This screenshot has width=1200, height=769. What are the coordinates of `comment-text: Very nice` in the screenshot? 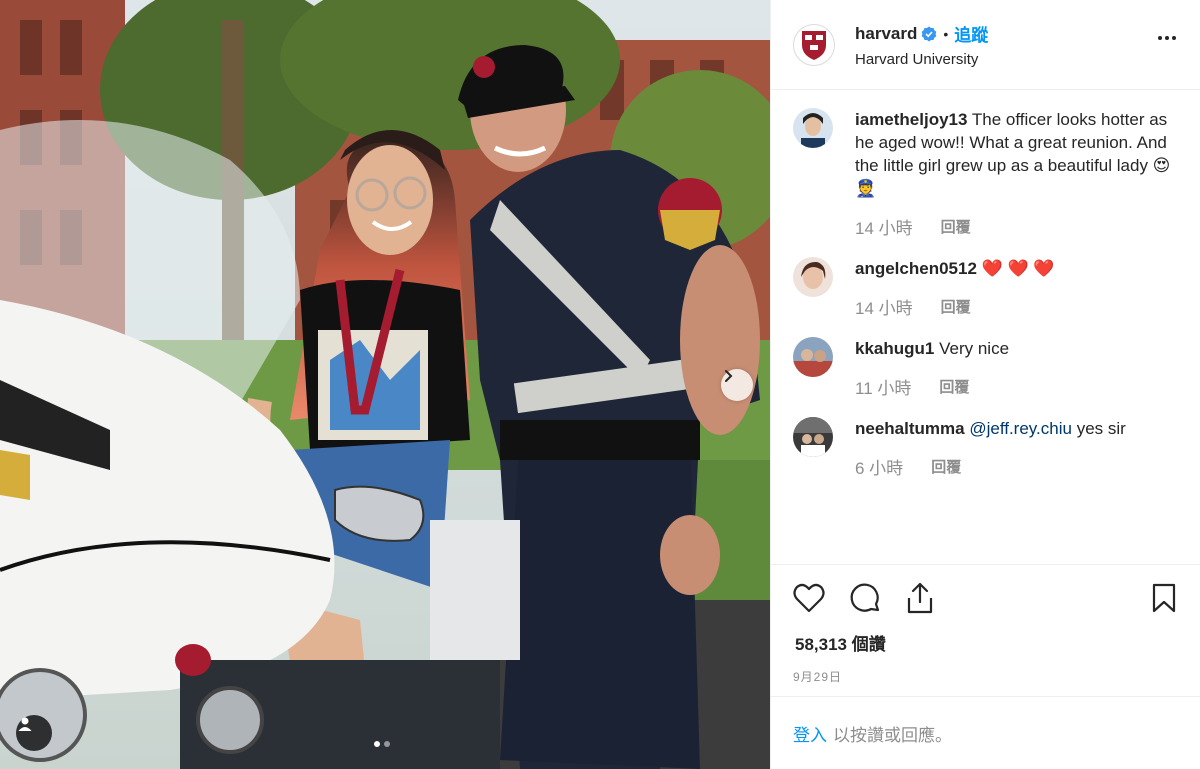 It's located at (974, 348).